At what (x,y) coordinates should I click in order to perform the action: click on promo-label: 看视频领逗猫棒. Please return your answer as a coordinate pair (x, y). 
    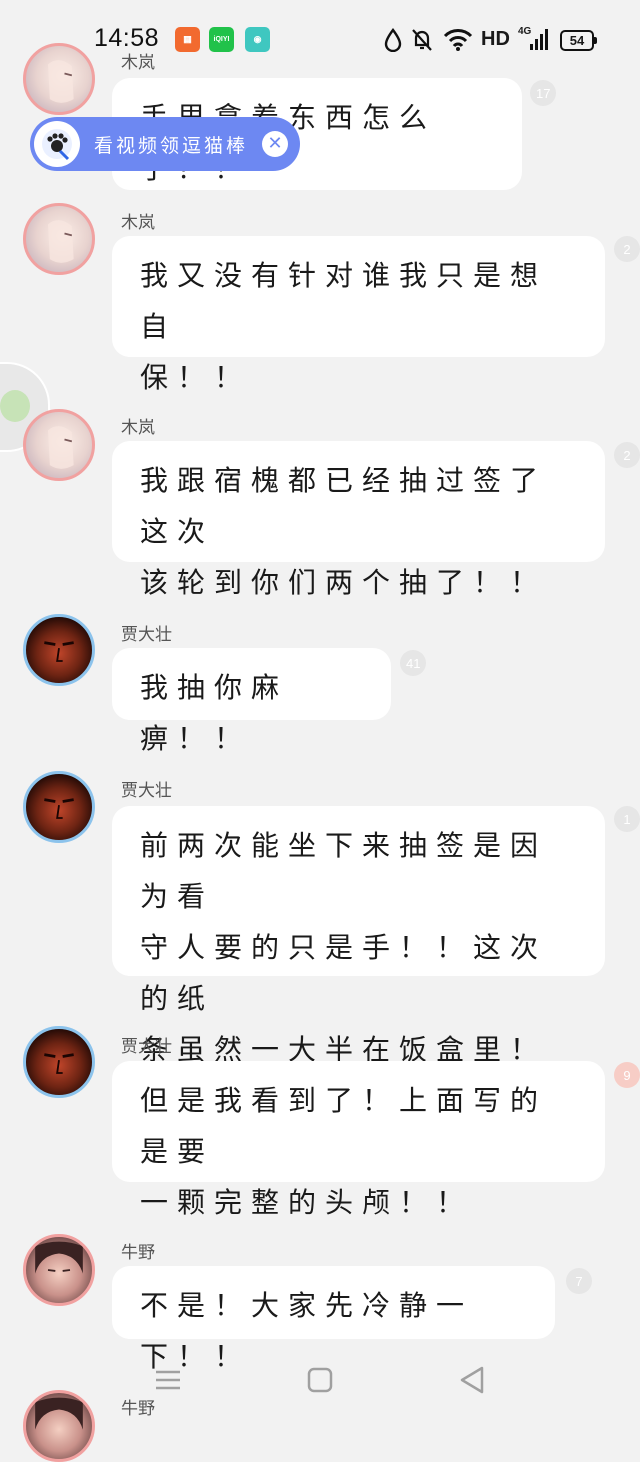
    Looking at the image, I should click on (171, 146).